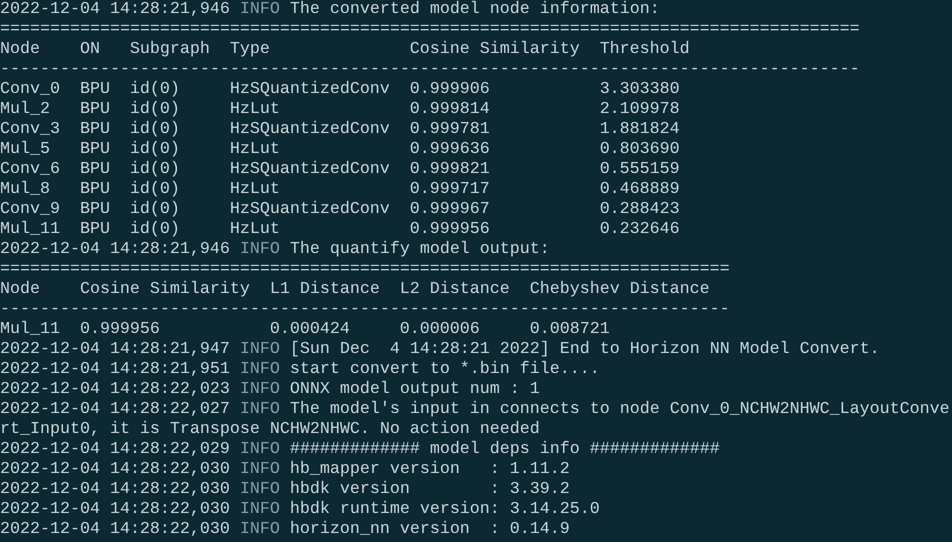  I want to click on table-cell: Mul_5, so click(25, 149).